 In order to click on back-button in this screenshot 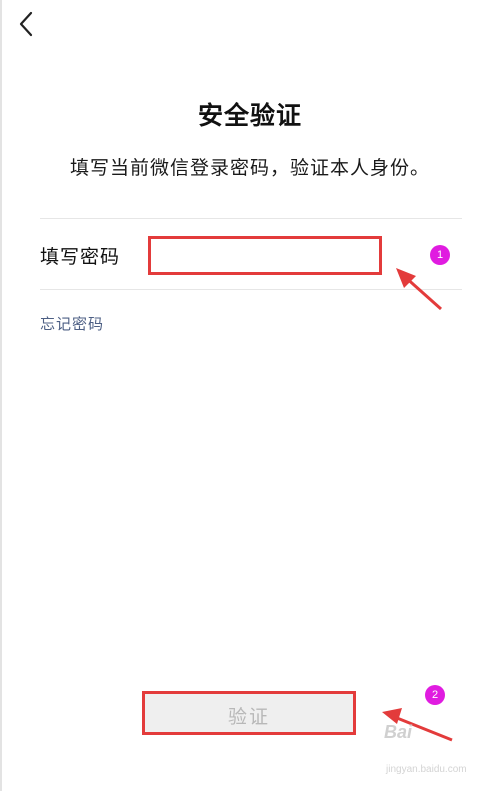, I will do `click(28, 24)`.